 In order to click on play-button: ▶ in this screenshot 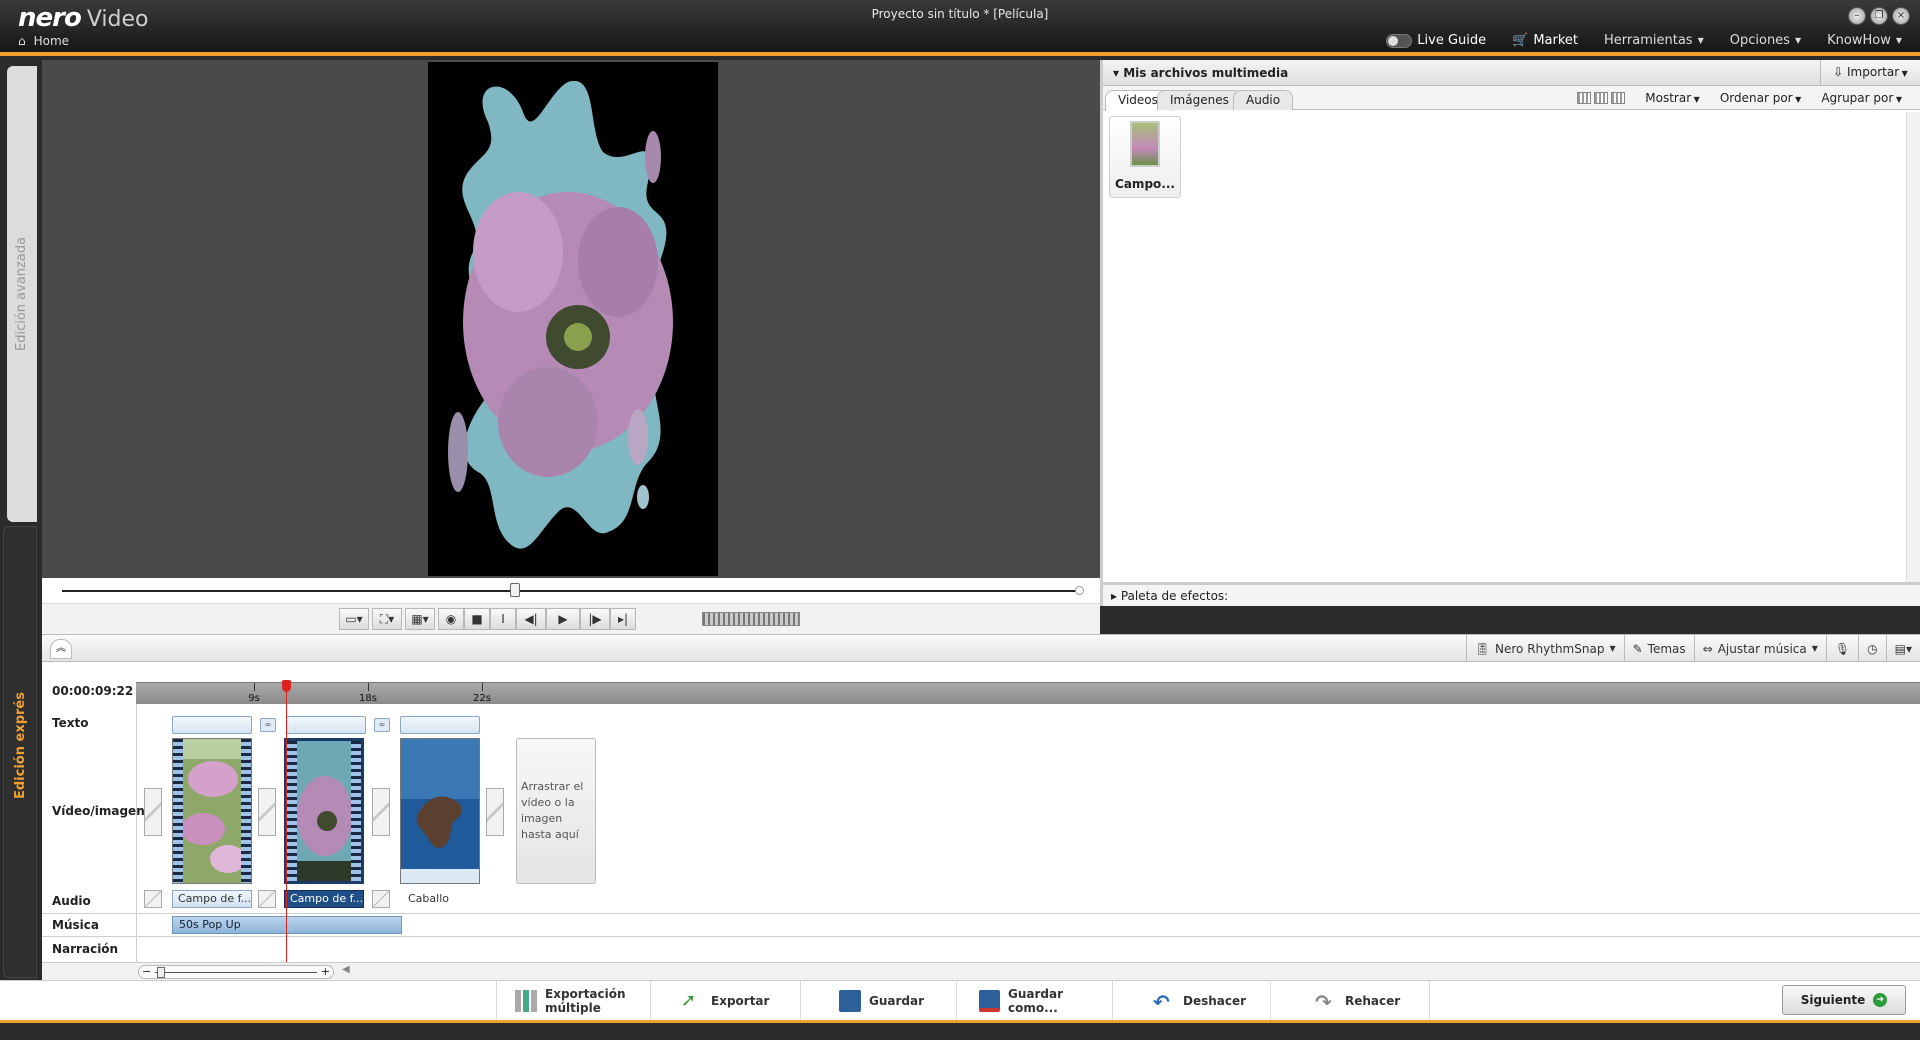, I will do `click(563, 619)`.